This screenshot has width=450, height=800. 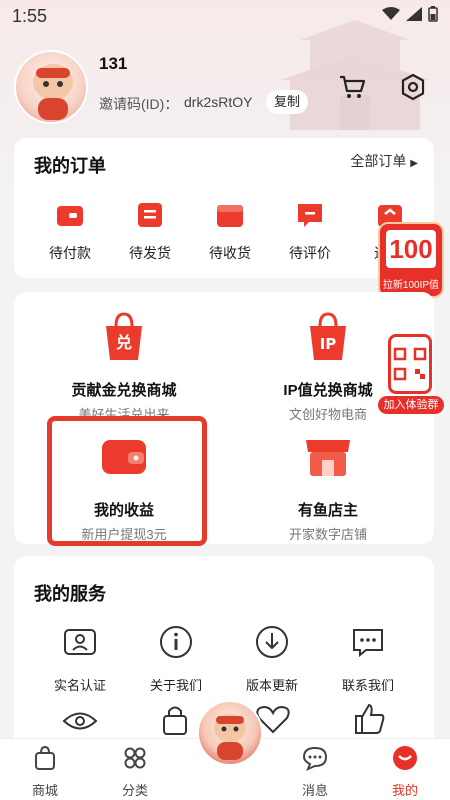 I want to click on signal-icon, so click(x=414, y=14).